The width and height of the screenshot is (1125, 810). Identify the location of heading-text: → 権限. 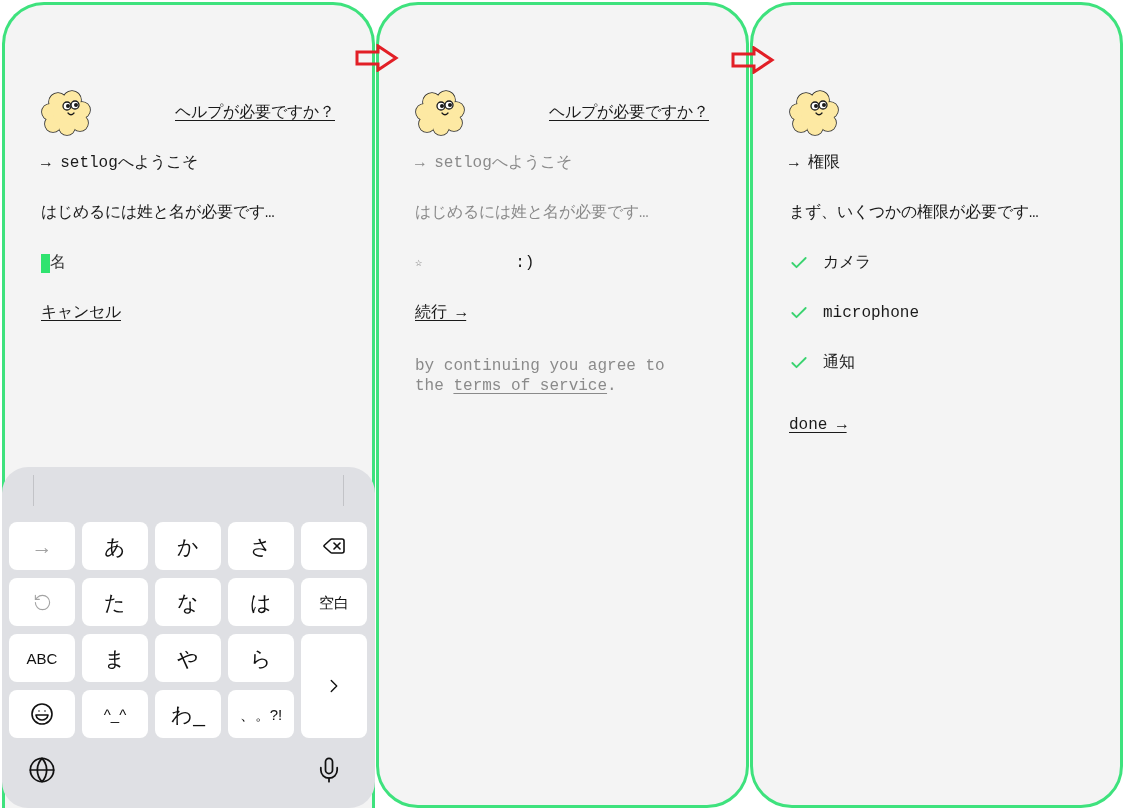
(815, 163).